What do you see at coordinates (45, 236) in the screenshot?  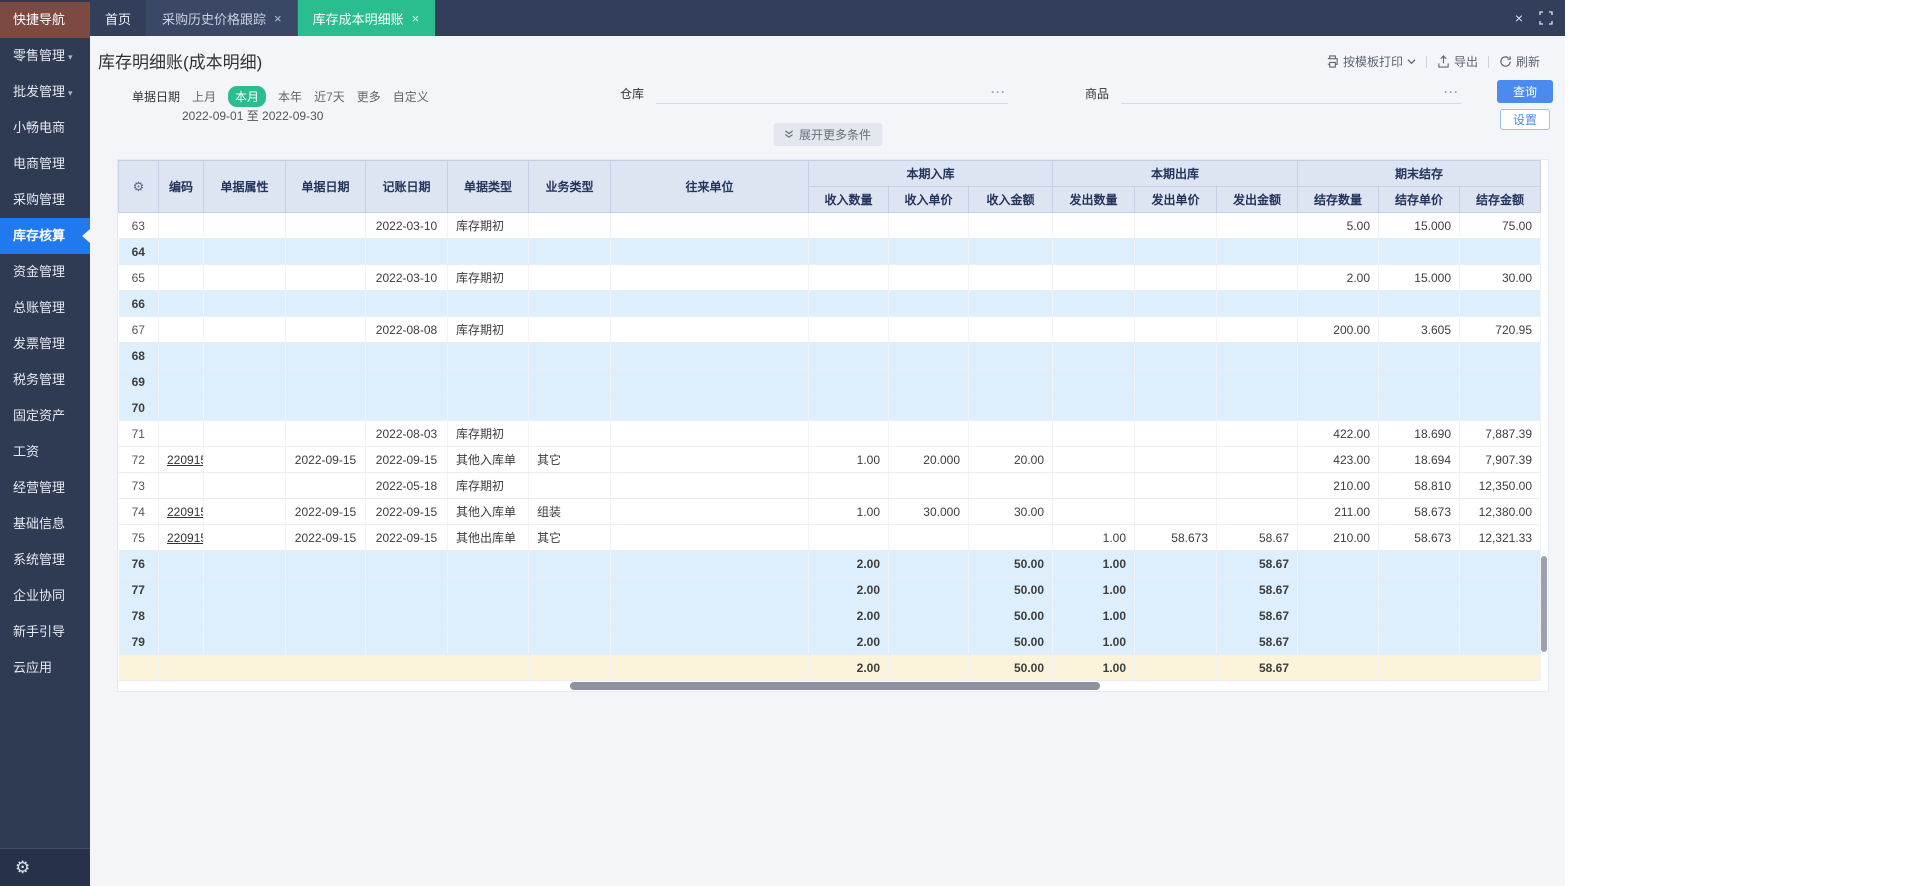 I see `sidebar-item-5: 库存核算` at bounding box center [45, 236].